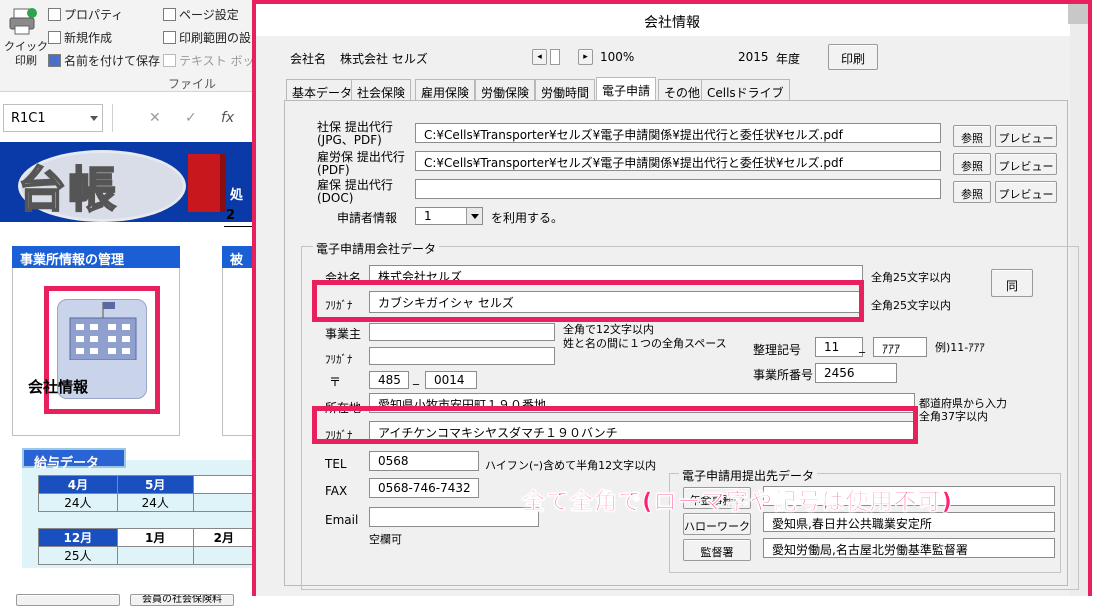 Image resolution: width=1104 pixels, height=606 pixels. What do you see at coordinates (788, 59) in the screenshot?
I see `year-unit: 年度` at bounding box center [788, 59].